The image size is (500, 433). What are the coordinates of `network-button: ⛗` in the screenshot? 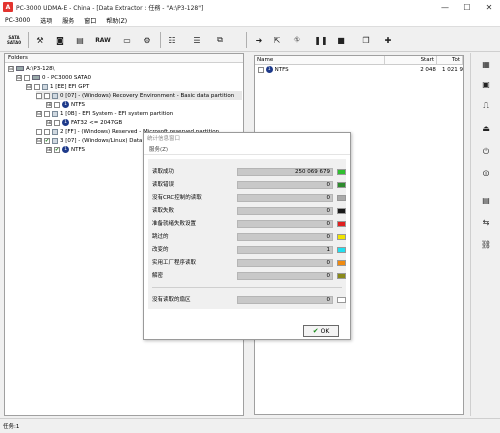 It's located at (297, 40).